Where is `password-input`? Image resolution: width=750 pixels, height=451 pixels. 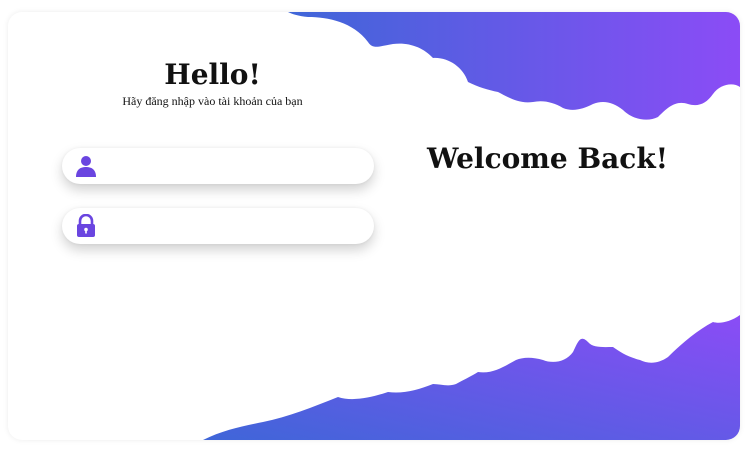 password-input is located at coordinates (233, 227).